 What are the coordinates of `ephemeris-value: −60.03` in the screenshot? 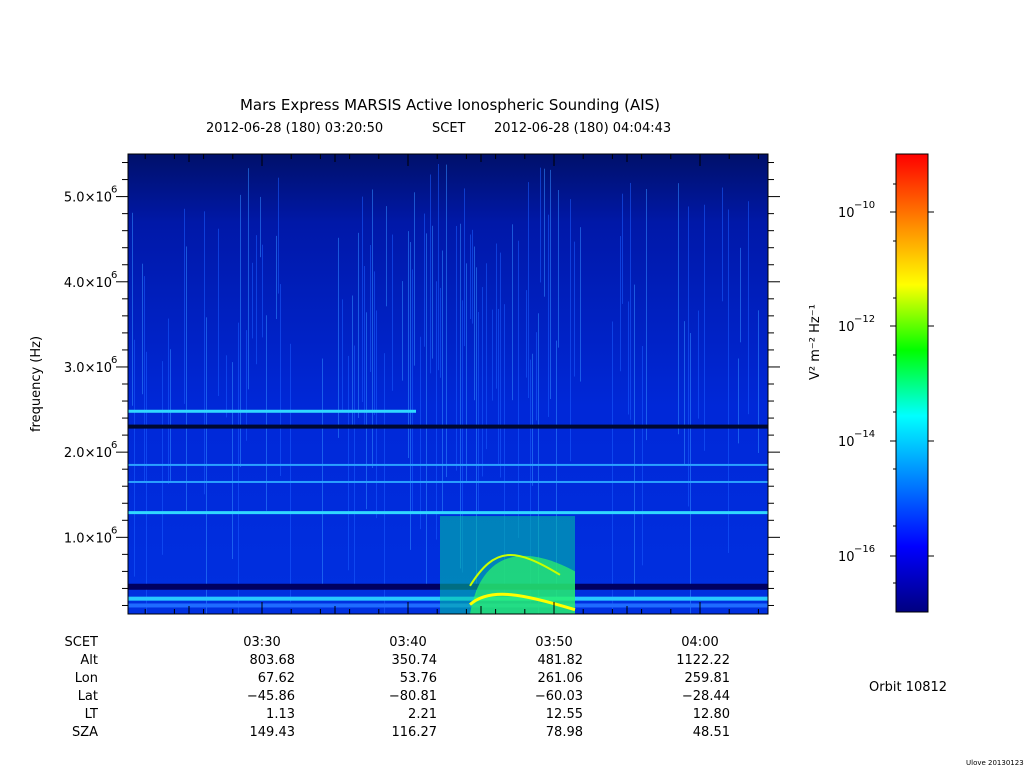 It's located at (558, 696).